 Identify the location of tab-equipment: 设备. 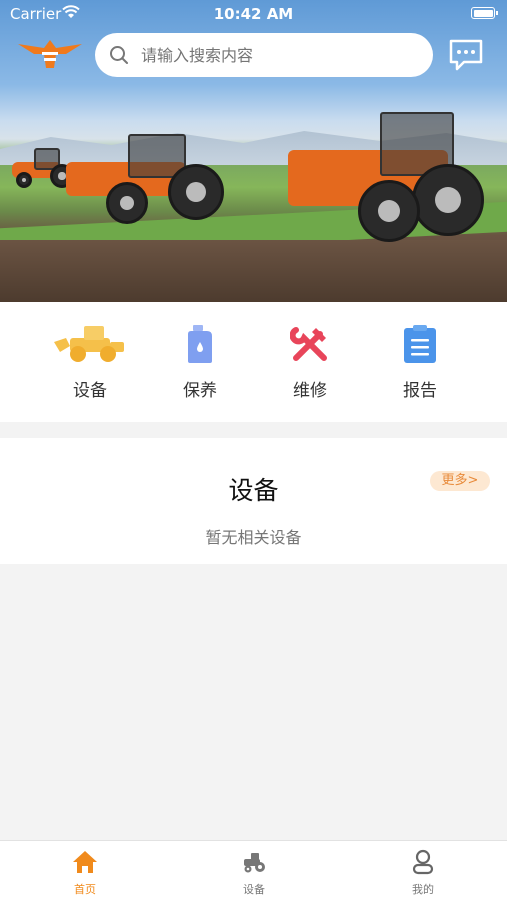
(254, 873).